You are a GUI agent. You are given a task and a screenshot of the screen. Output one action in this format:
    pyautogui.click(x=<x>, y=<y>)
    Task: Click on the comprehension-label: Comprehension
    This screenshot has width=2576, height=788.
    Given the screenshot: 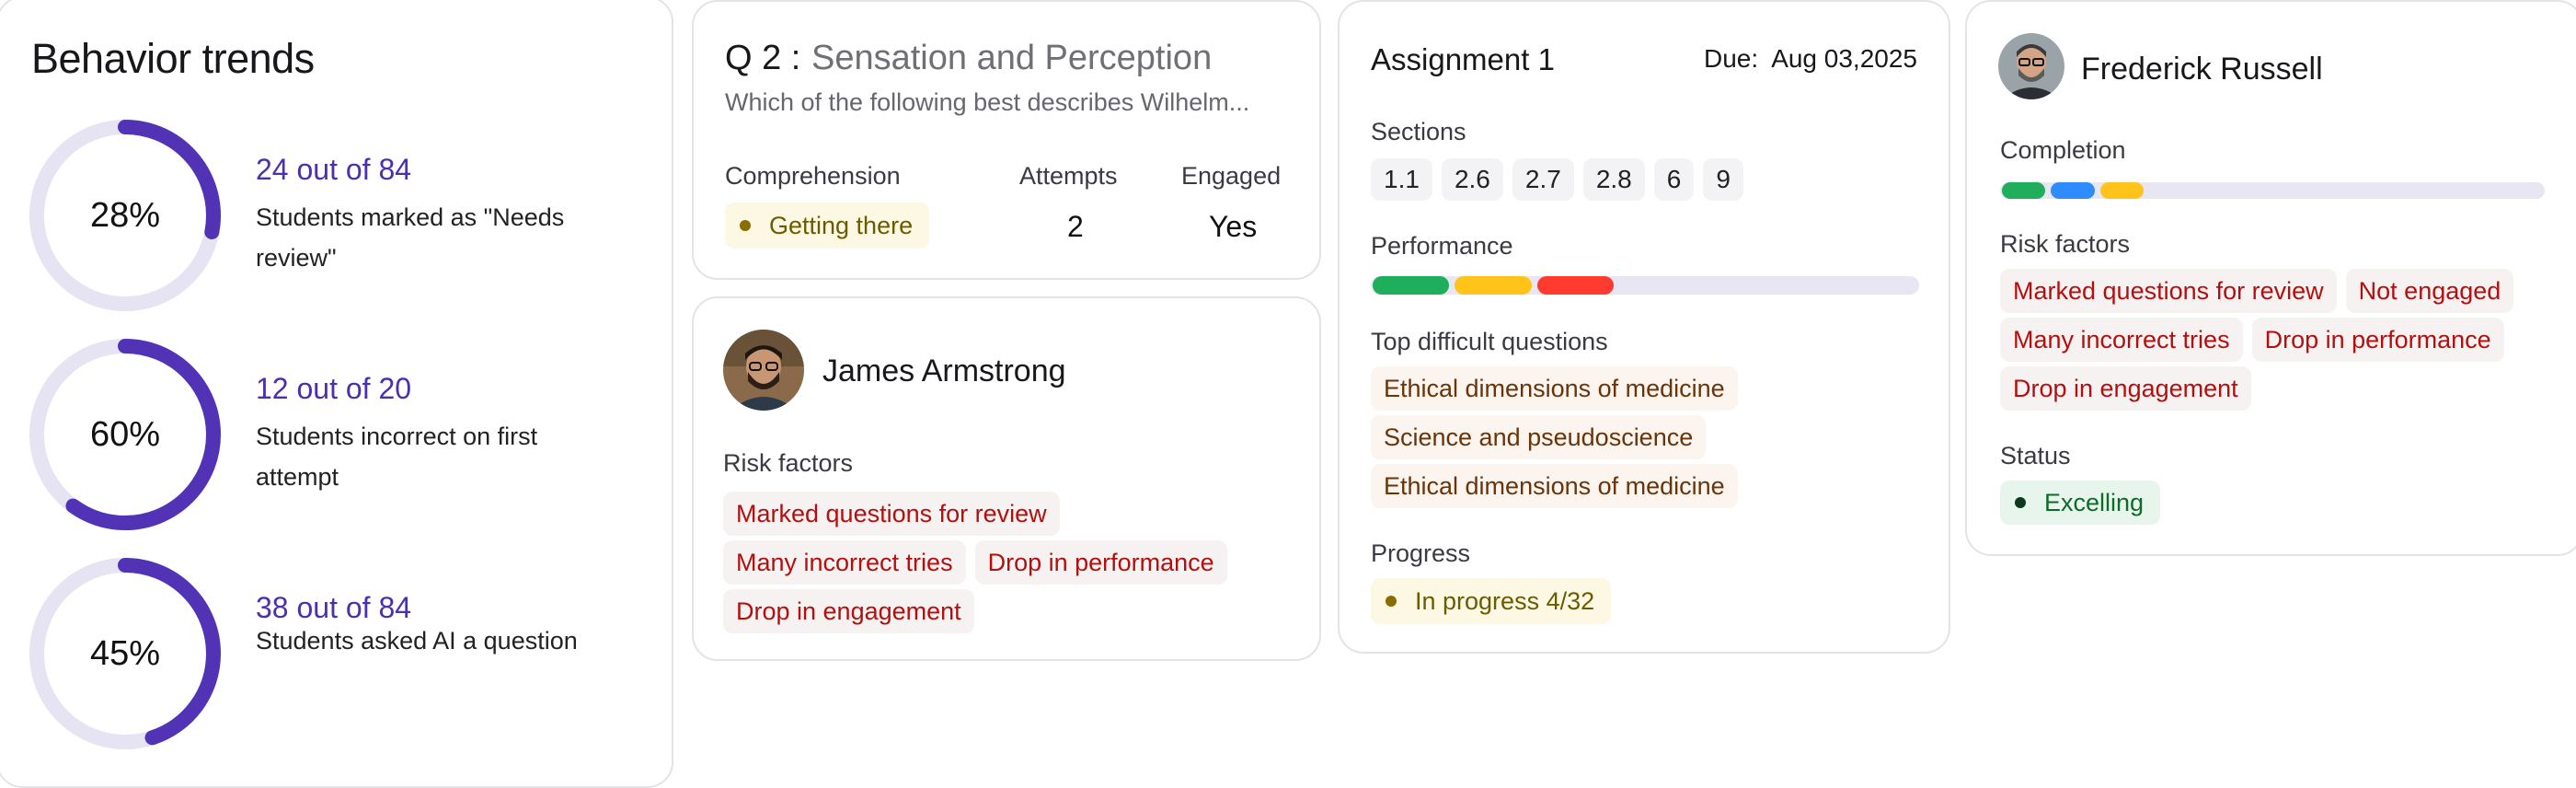 What is the action you would take?
    pyautogui.click(x=813, y=176)
    